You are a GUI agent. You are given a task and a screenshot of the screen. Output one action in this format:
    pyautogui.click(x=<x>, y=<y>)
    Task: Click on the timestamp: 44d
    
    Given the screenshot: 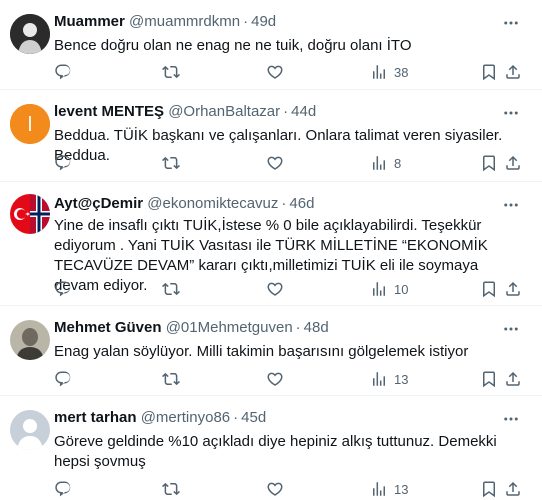 What is the action you would take?
    pyautogui.click(x=303, y=111)
    